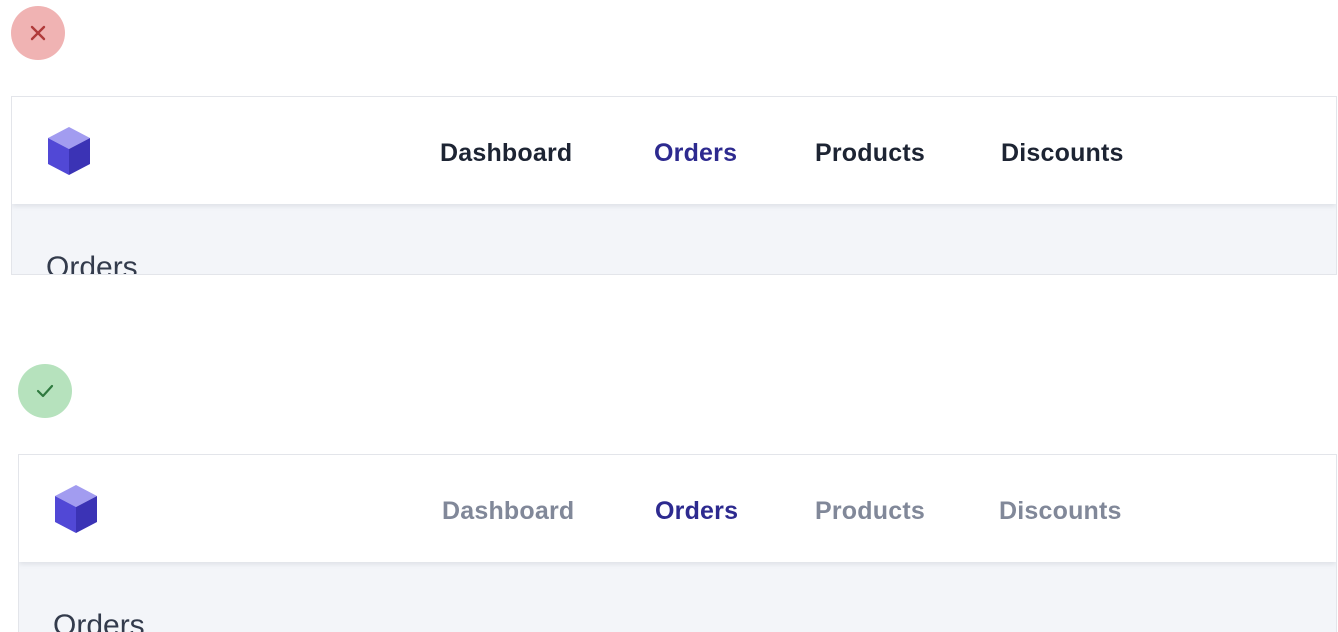 Image resolution: width=1338 pixels, height=632 pixels. I want to click on check-icon, so click(45, 391).